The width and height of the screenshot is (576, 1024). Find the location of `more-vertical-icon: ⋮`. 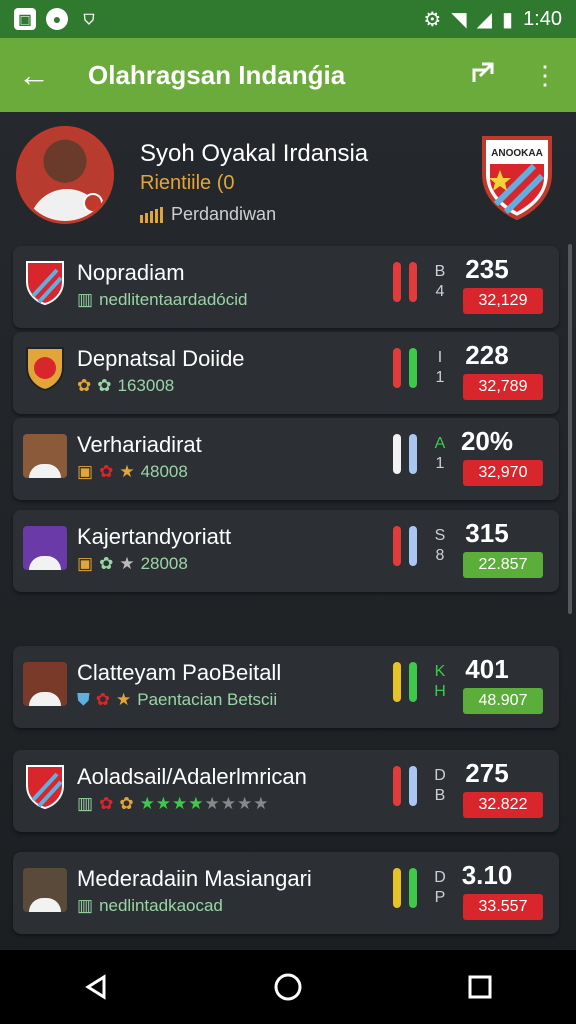

more-vertical-icon: ⋮ is located at coordinates (545, 75).